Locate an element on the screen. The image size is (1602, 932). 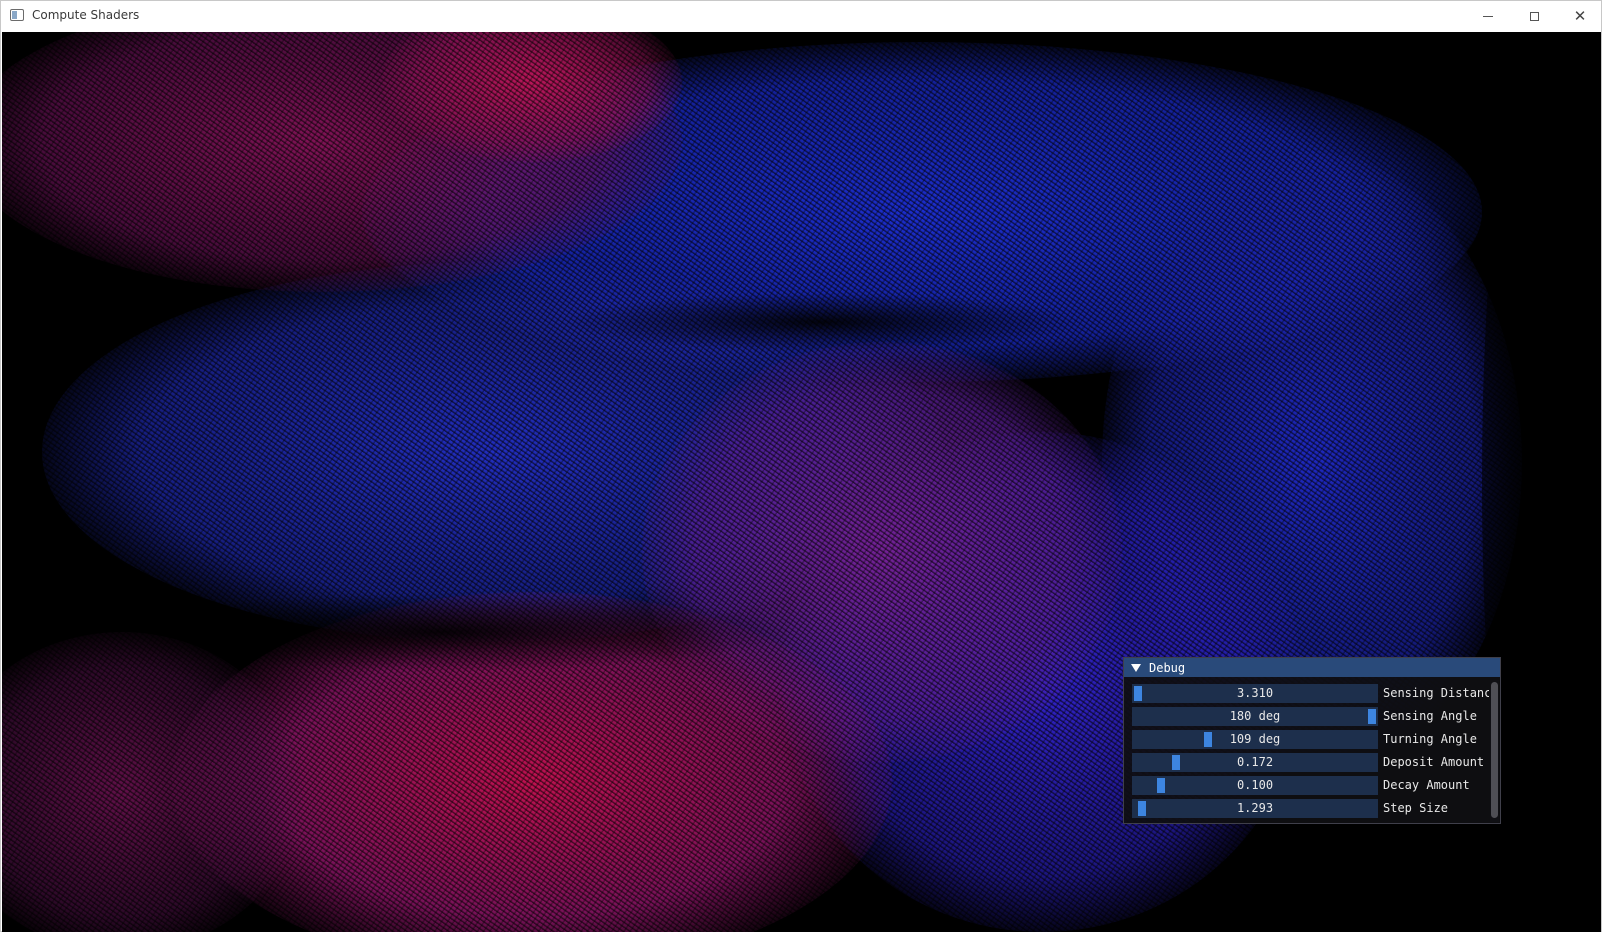
turning-angle-slider: 109 deg is located at coordinates (1255, 739).